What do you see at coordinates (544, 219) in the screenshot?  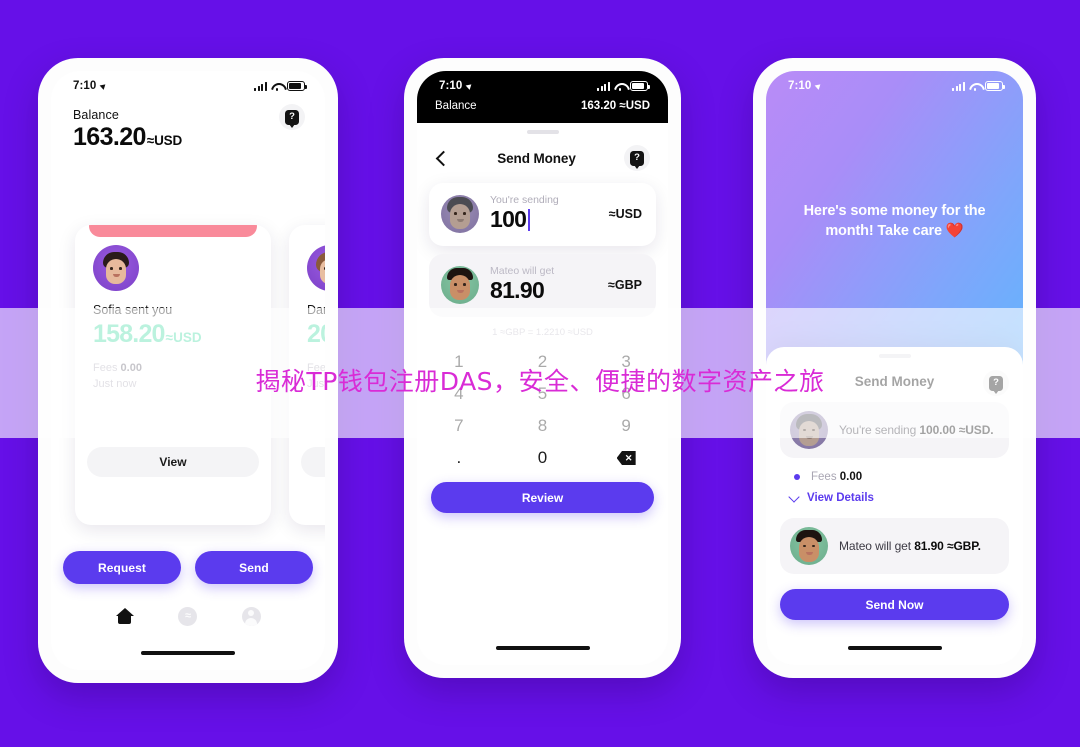 I see `sending-amount-input: 100` at bounding box center [544, 219].